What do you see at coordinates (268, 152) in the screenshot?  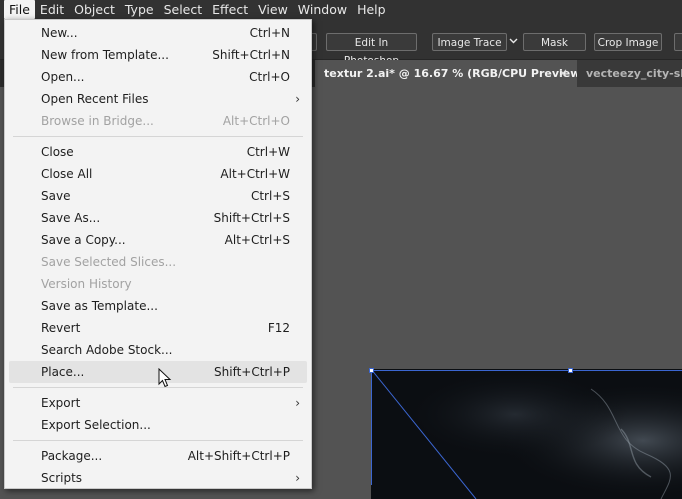 I see `menu-item-shortcut: Ctrl+W` at bounding box center [268, 152].